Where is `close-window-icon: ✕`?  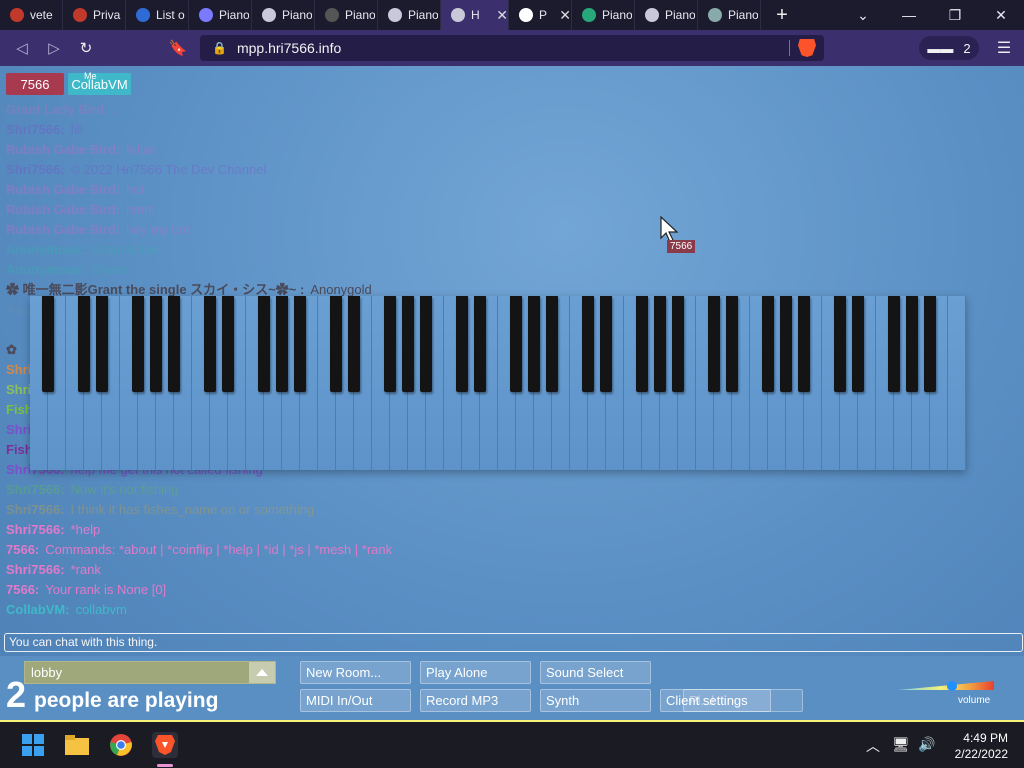 close-window-icon: ✕ is located at coordinates (1001, 15).